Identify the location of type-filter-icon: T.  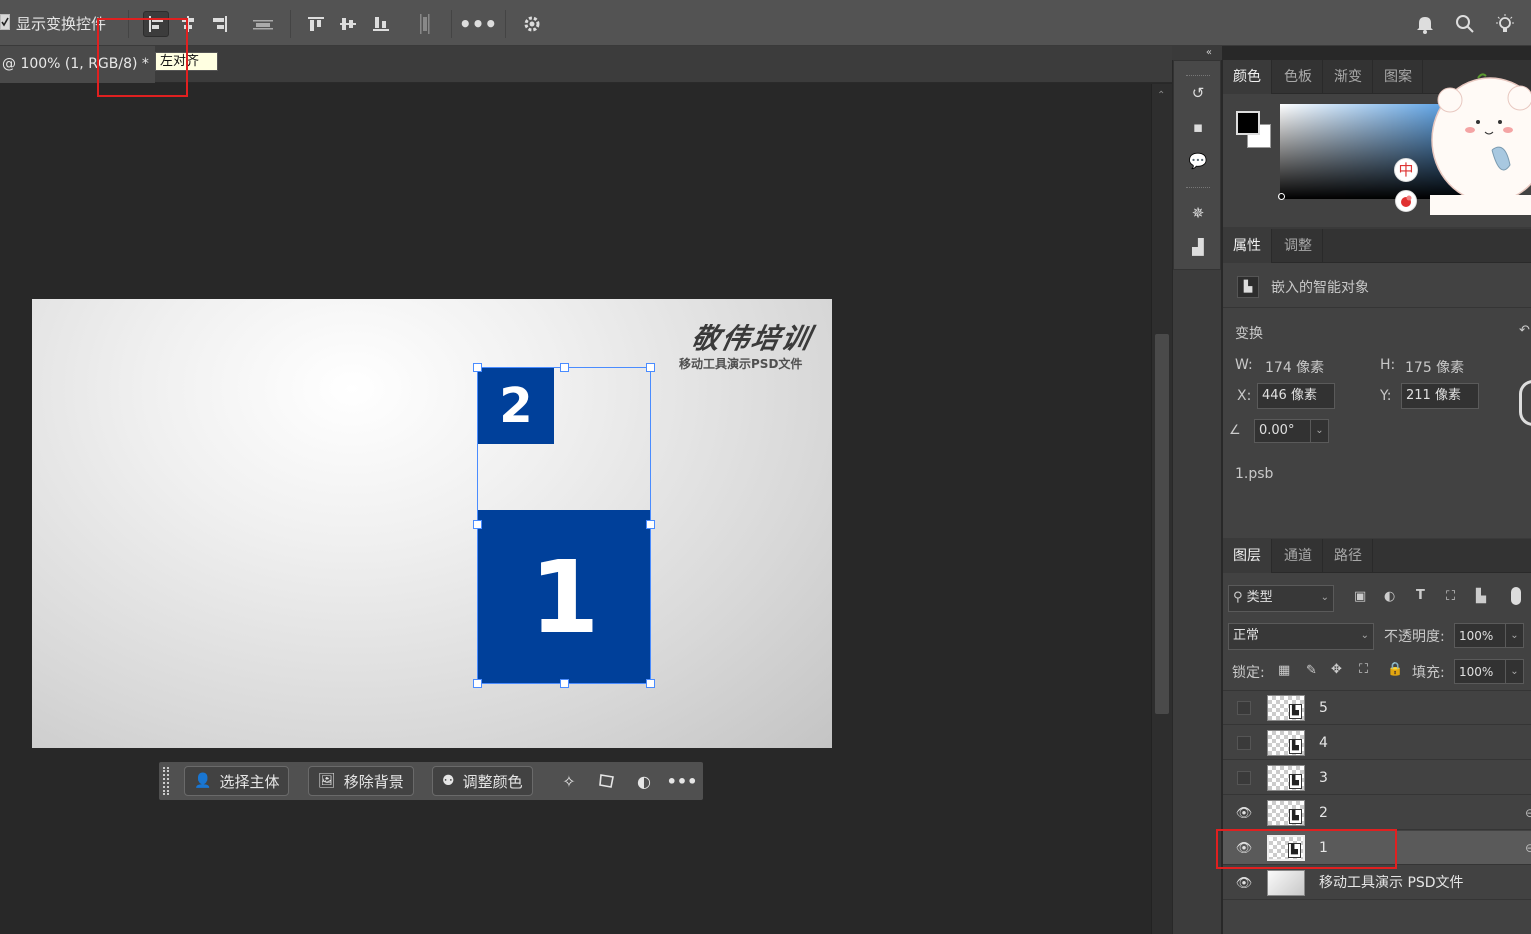
(1420, 595).